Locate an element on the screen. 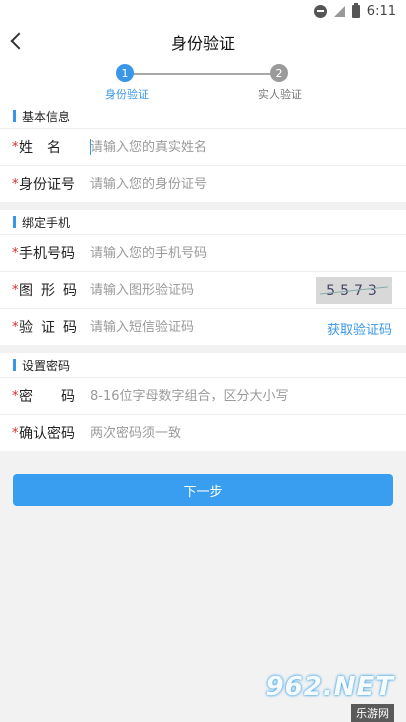 Image resolution: width=406 pixels, height=722 pixels. watermark-logo: 962.NET 乐游网 is located at coordinates (330, 697).